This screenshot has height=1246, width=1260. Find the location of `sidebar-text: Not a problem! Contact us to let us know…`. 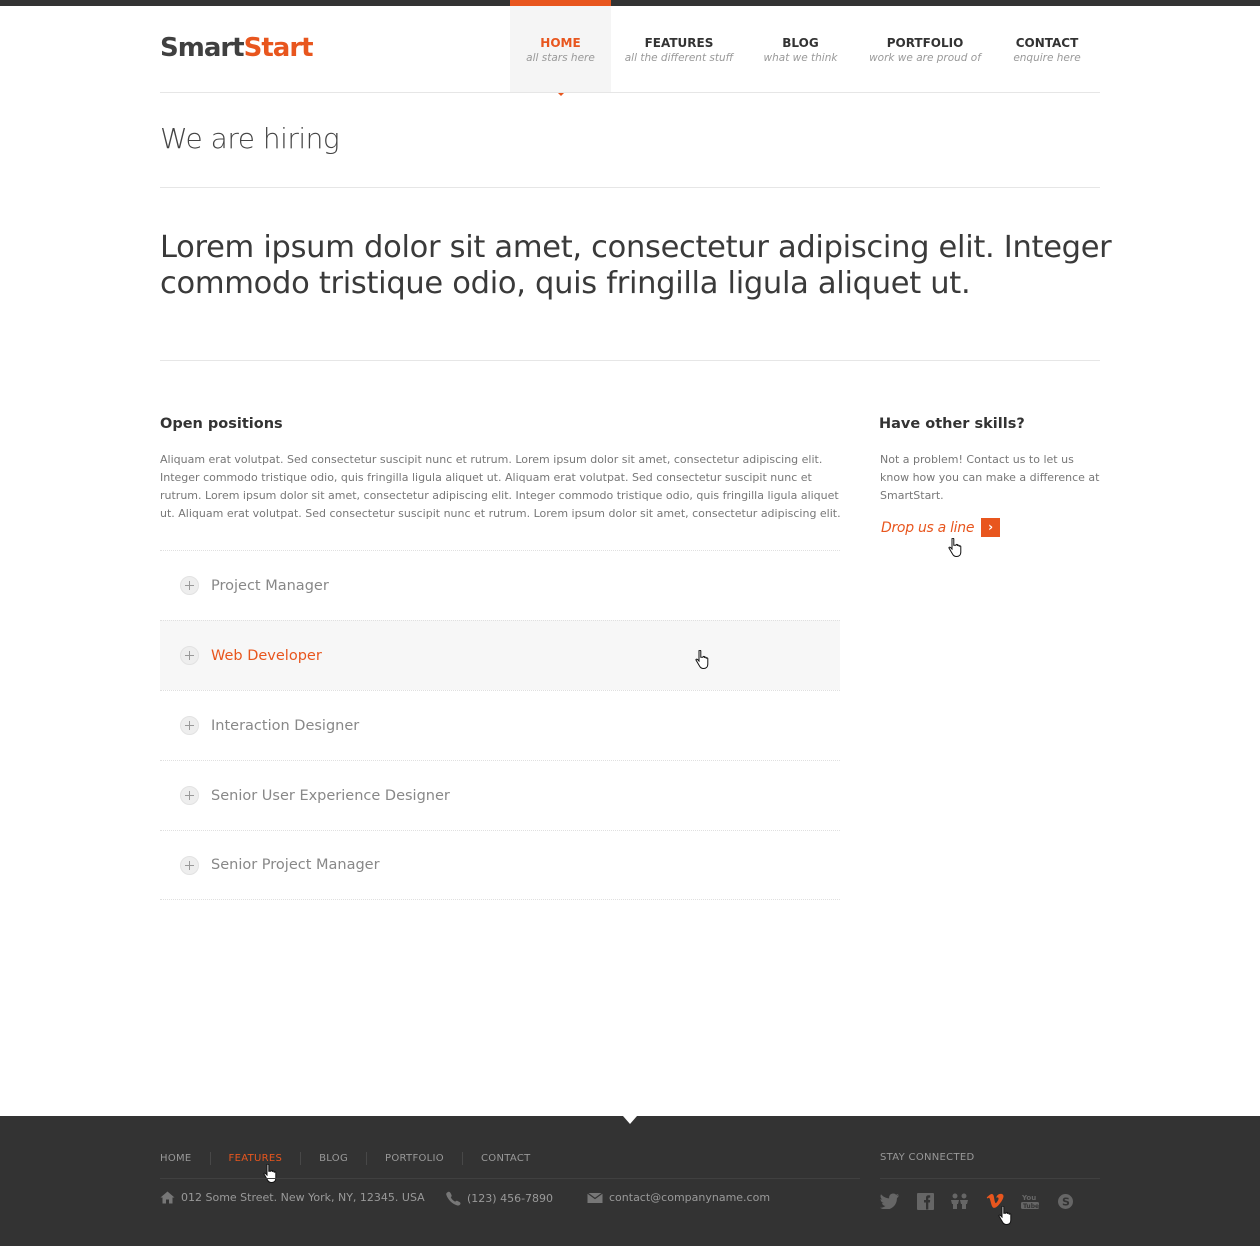

sidebar-text: Not a problem! Contact us to let us know… is located at coordinates (990, 477).